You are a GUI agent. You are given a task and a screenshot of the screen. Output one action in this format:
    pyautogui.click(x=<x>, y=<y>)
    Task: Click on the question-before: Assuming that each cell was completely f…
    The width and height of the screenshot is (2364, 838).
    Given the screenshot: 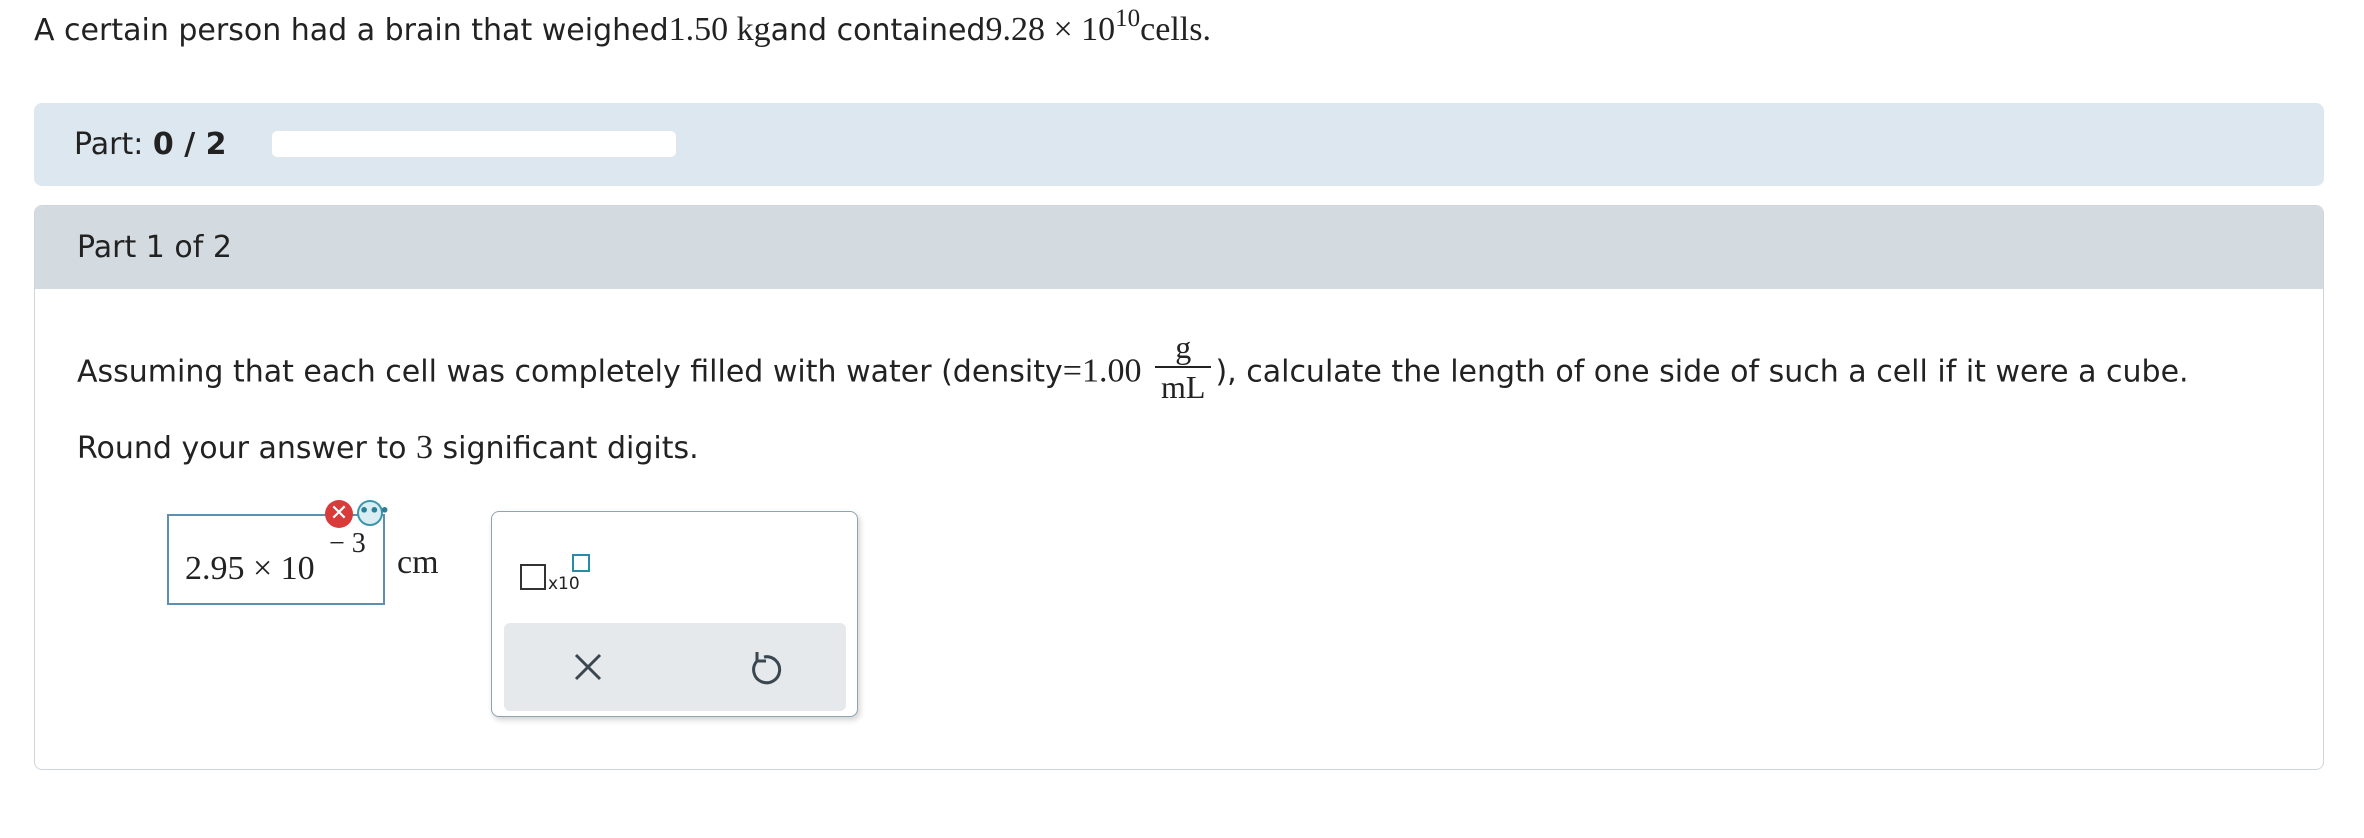 What is the action you would take?
    pyautogui.click(x=570, y=372)
    